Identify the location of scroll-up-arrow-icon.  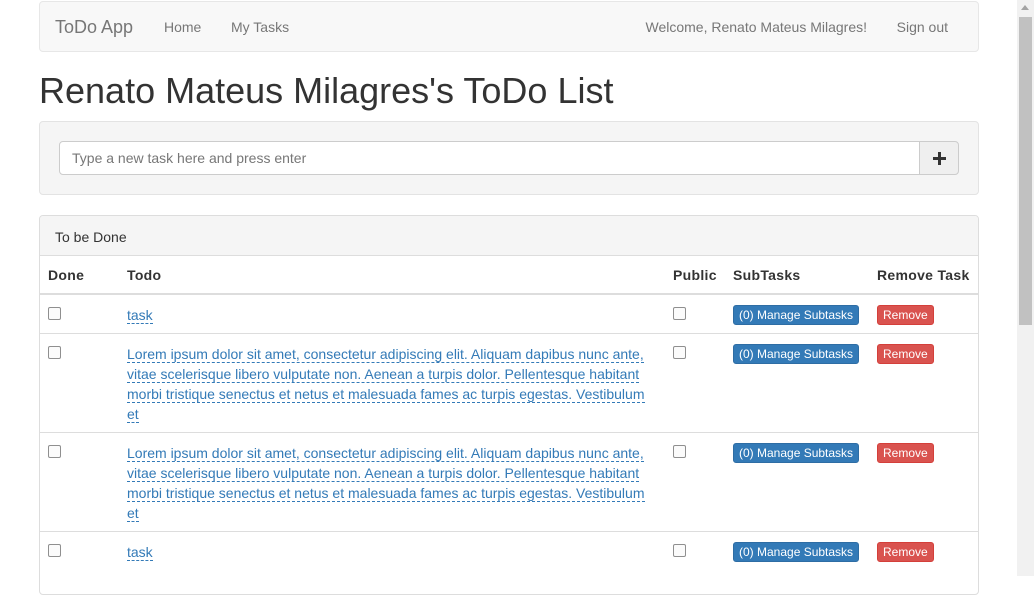
(1025, 7).